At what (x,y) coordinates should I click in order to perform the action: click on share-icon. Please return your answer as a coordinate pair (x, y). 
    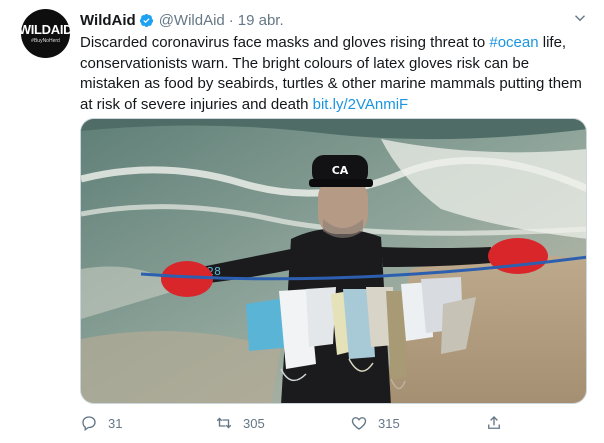
    Looking at the image, I should click on (494, 422).